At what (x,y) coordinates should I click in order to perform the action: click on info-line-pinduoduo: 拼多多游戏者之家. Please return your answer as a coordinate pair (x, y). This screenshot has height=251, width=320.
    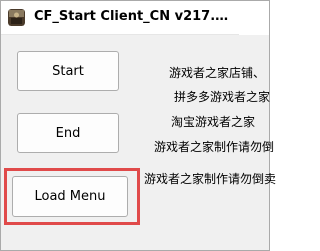
    Looking at the image, I should click on (222, 97).